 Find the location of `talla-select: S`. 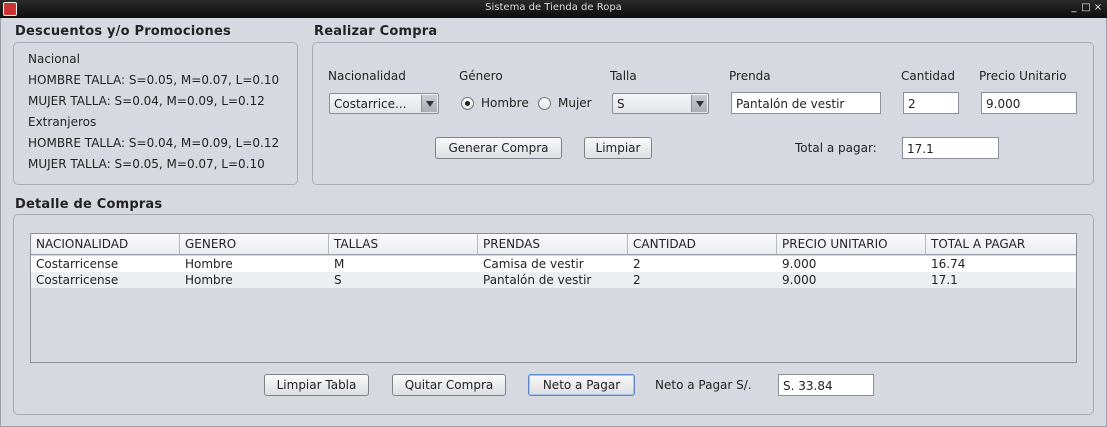

talla-select: S is located at coordinates (660, 103).